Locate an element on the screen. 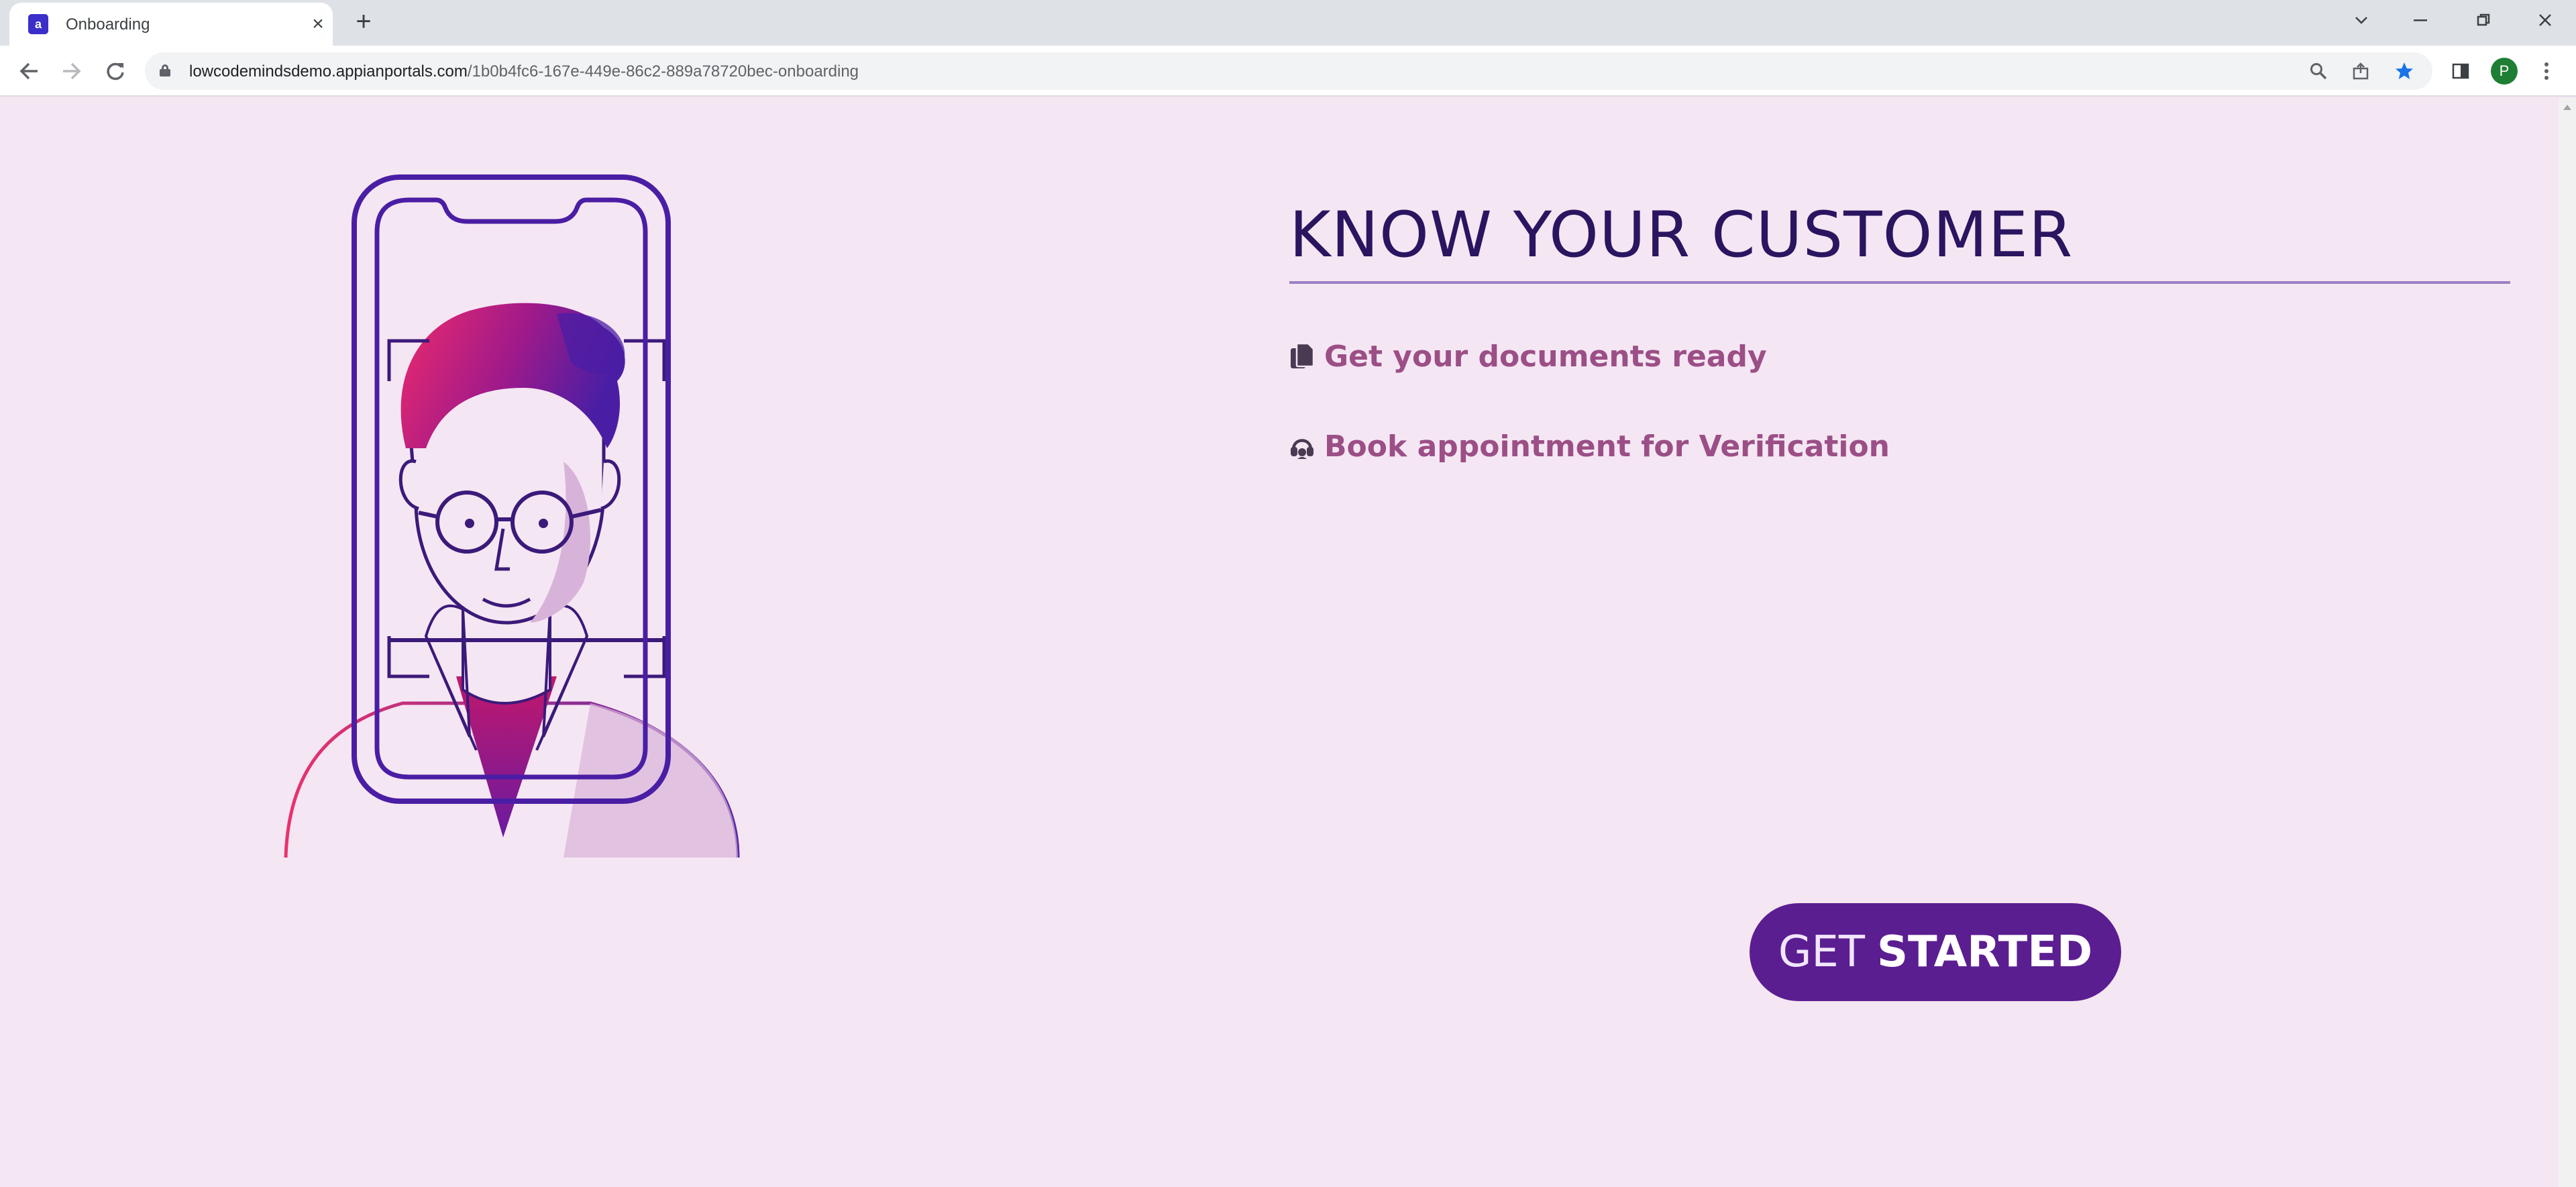 The height and width of the screenshot is (1187, 2576). reload-icon is located at coordinates (115, 71).